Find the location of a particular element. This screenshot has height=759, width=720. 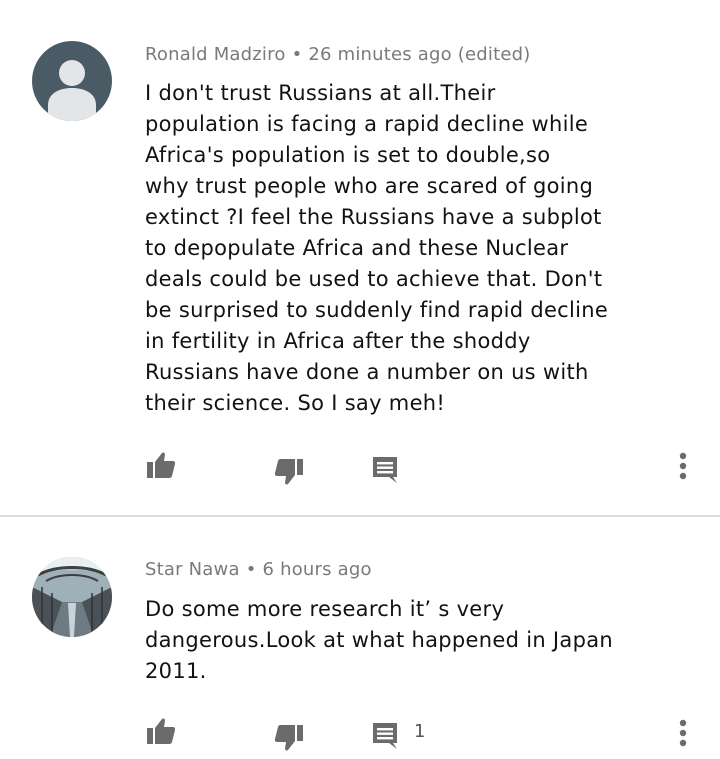

comment-text-line: Africa's population is set to double,so is located at coordinates (348, 155).